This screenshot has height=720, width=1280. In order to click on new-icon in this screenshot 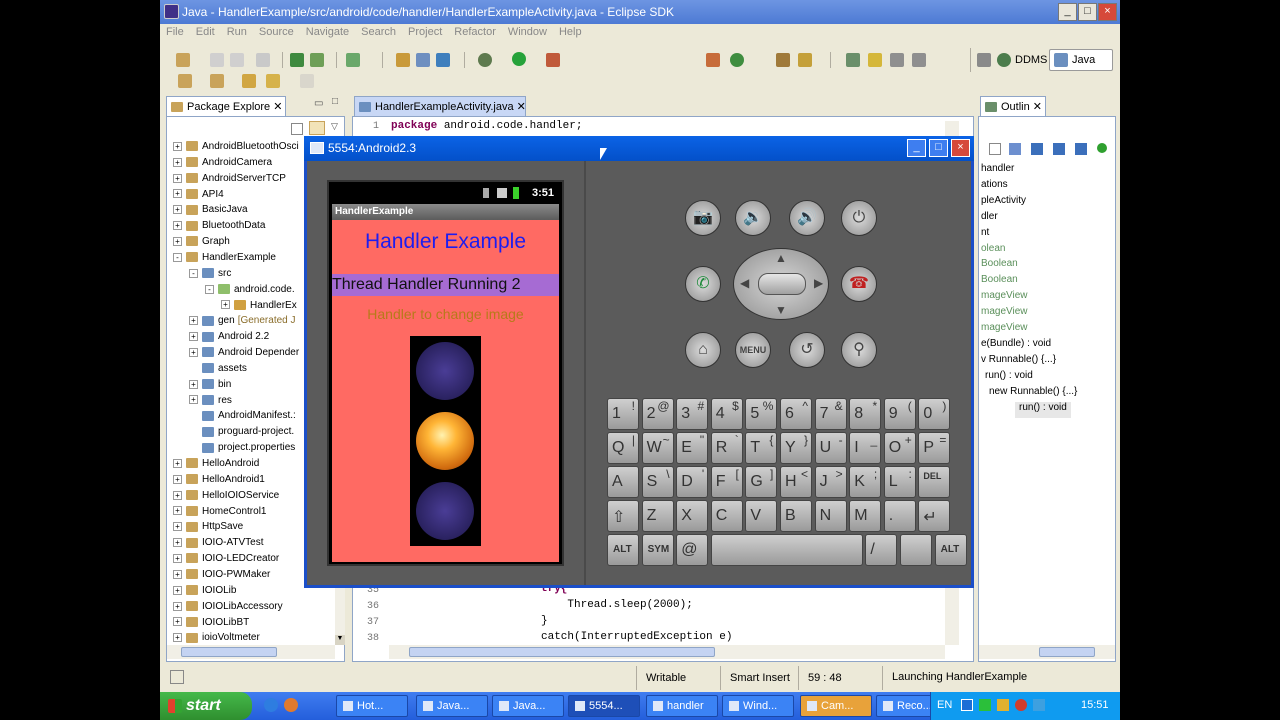, I will do `click(183, 60)`.